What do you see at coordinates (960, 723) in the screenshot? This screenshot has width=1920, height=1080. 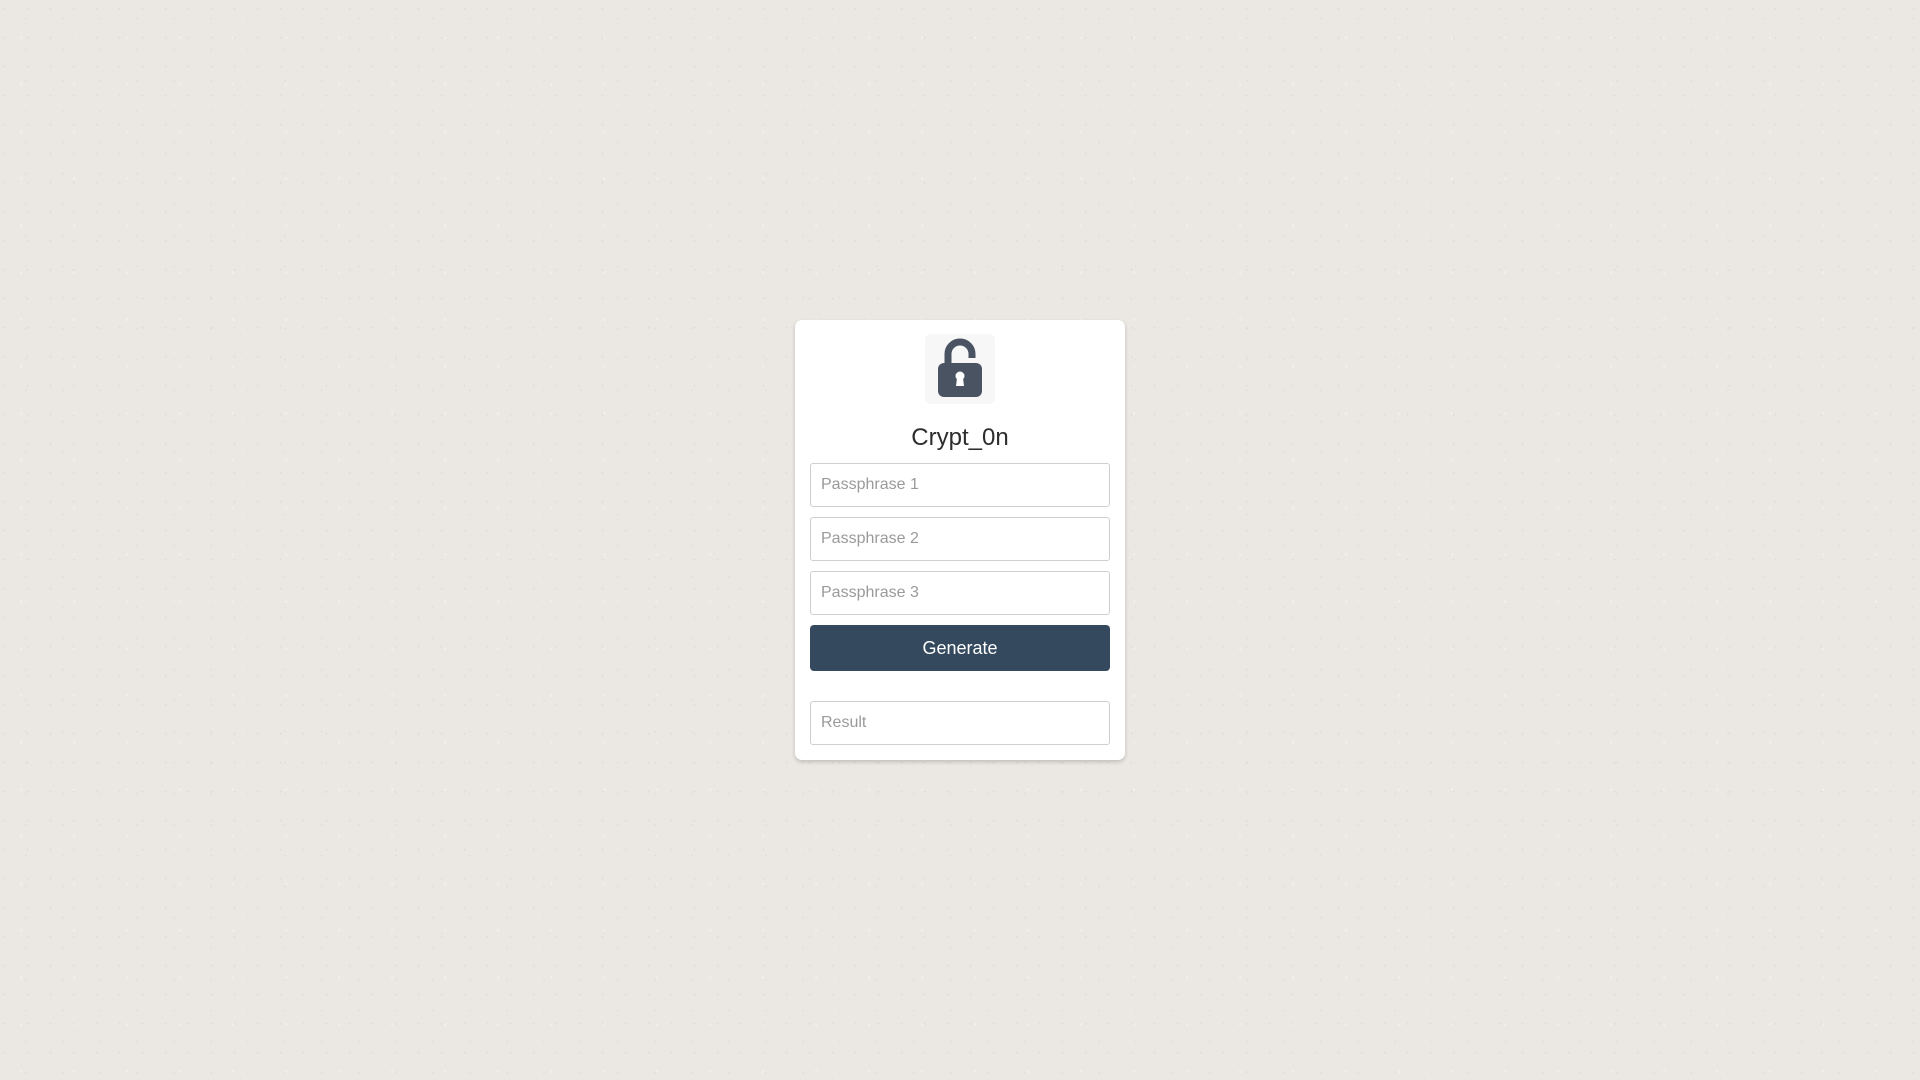 I see `result-field` at bounding box center [960, 723].